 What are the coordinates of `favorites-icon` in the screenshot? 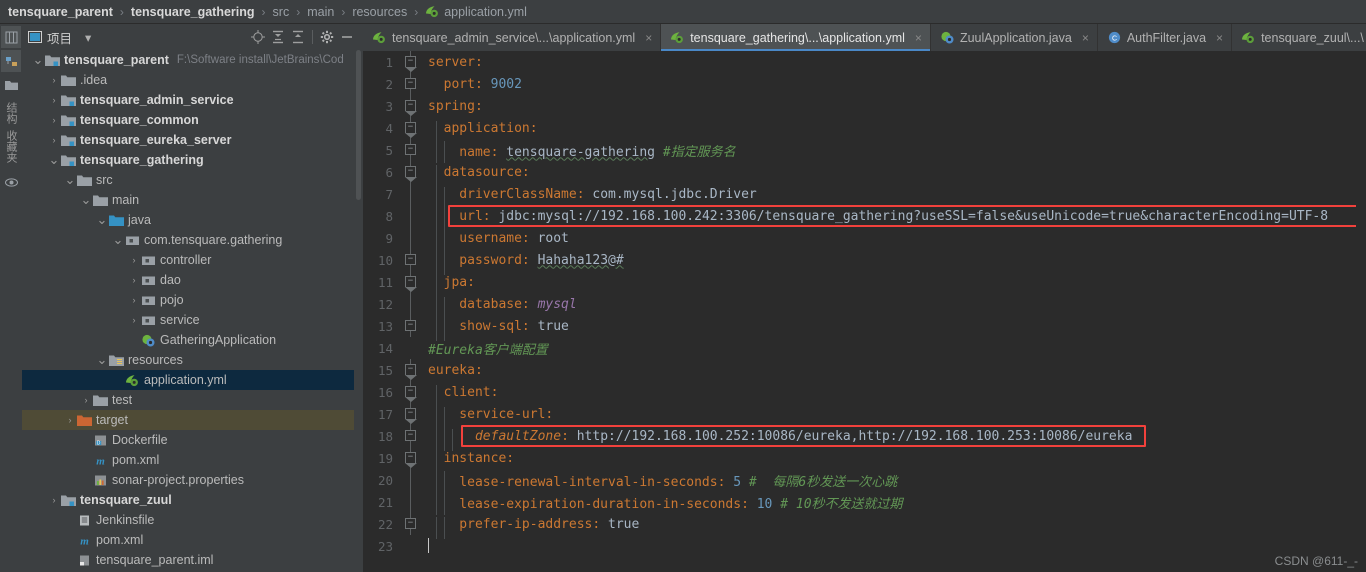 It's located at (11, 182).